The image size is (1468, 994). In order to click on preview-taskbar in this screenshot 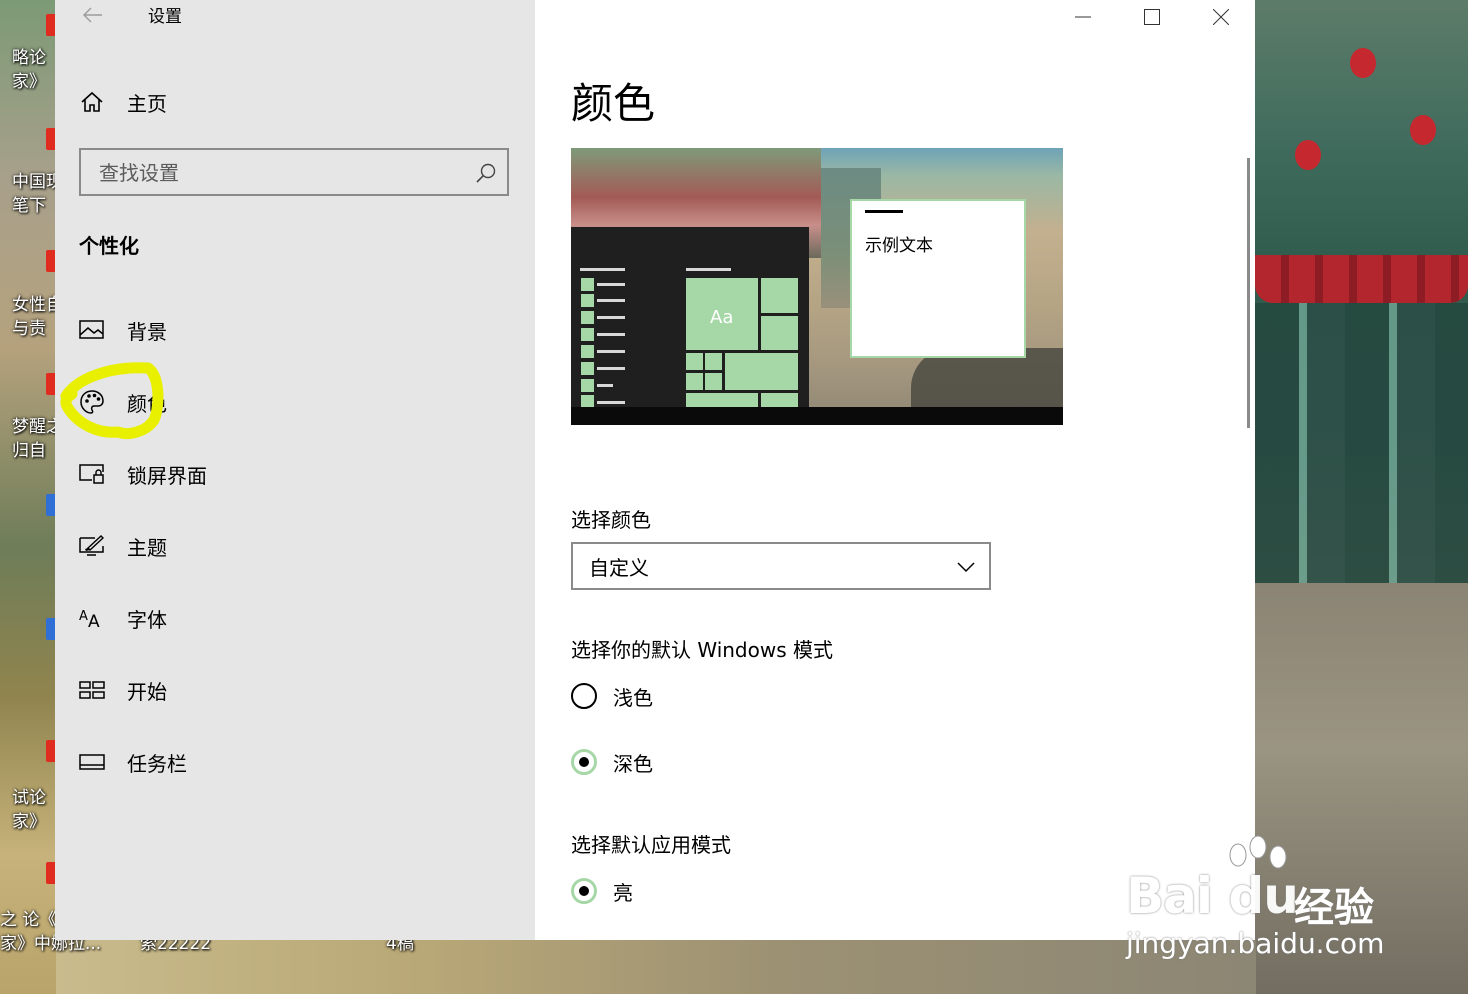, I will do `click(817, 416)`.